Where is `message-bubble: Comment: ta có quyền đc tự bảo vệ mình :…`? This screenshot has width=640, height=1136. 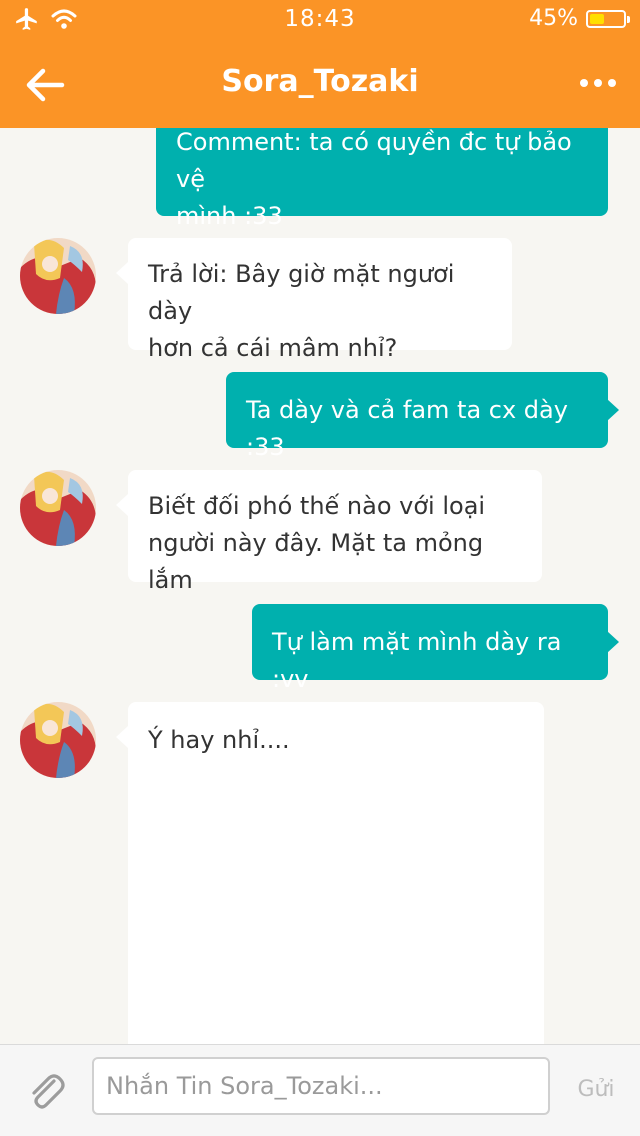
message-bubble: Comment: ta có quyền đc tự bảo vệ mình :… is located at coordinates (382, 179).